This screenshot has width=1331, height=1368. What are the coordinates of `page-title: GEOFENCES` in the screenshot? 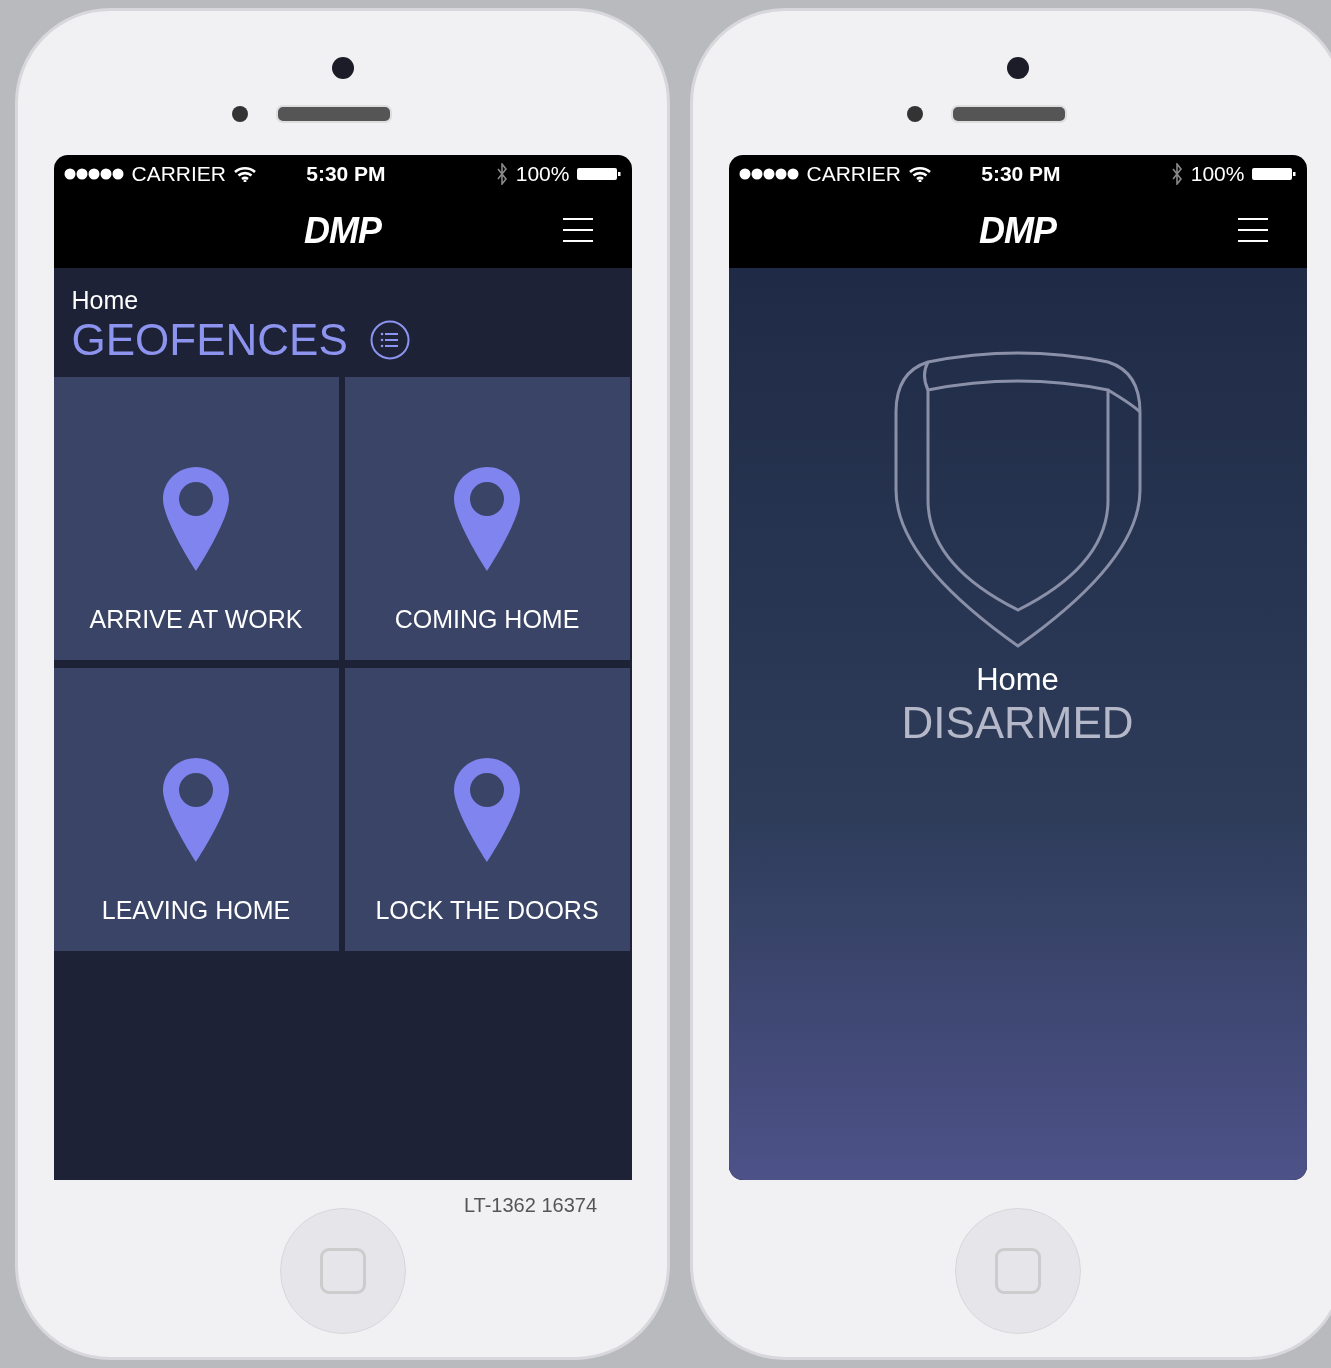 It's located at (209, 340).